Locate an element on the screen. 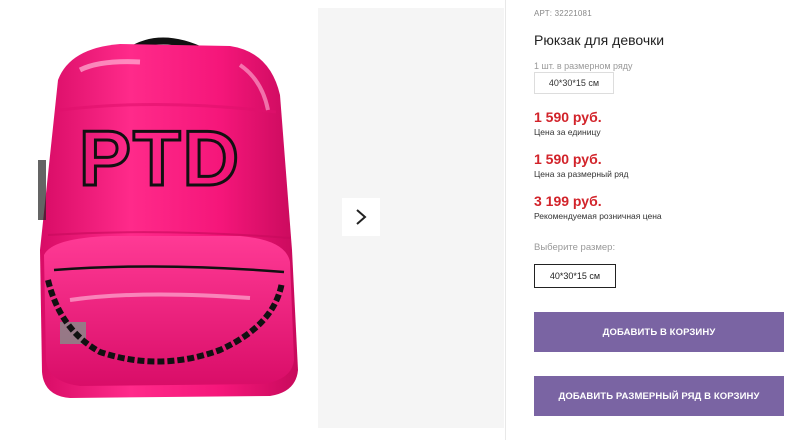 The width and height of the screenshot is (800, 440). price-size-row: 1 590 руб. is located at coordinates (568, 159).